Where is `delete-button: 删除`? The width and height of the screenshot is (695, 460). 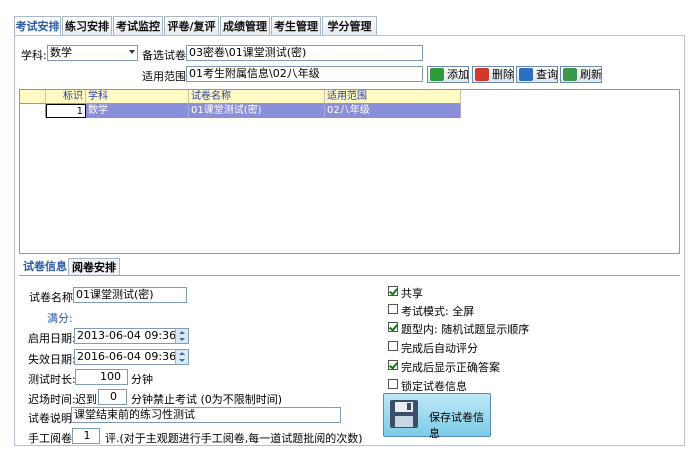 delete-button: 删除 is located at coordinates (493, 74).